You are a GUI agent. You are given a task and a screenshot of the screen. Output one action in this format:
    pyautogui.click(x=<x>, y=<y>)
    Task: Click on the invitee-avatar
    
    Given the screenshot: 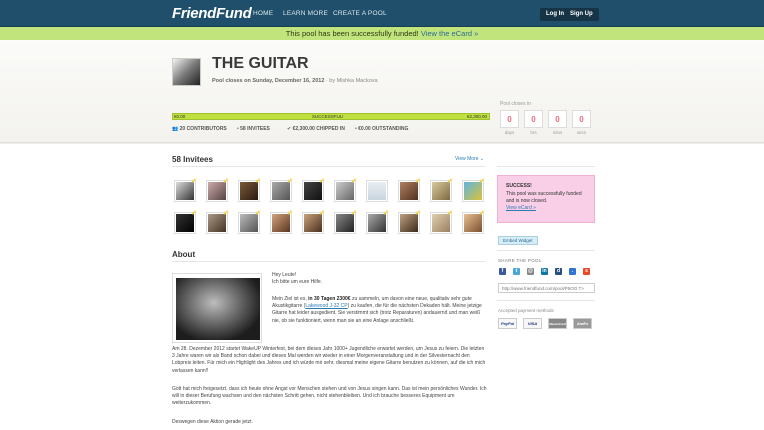 What is the action you would take?
    pyautogui.click(x=377, y=191)
    